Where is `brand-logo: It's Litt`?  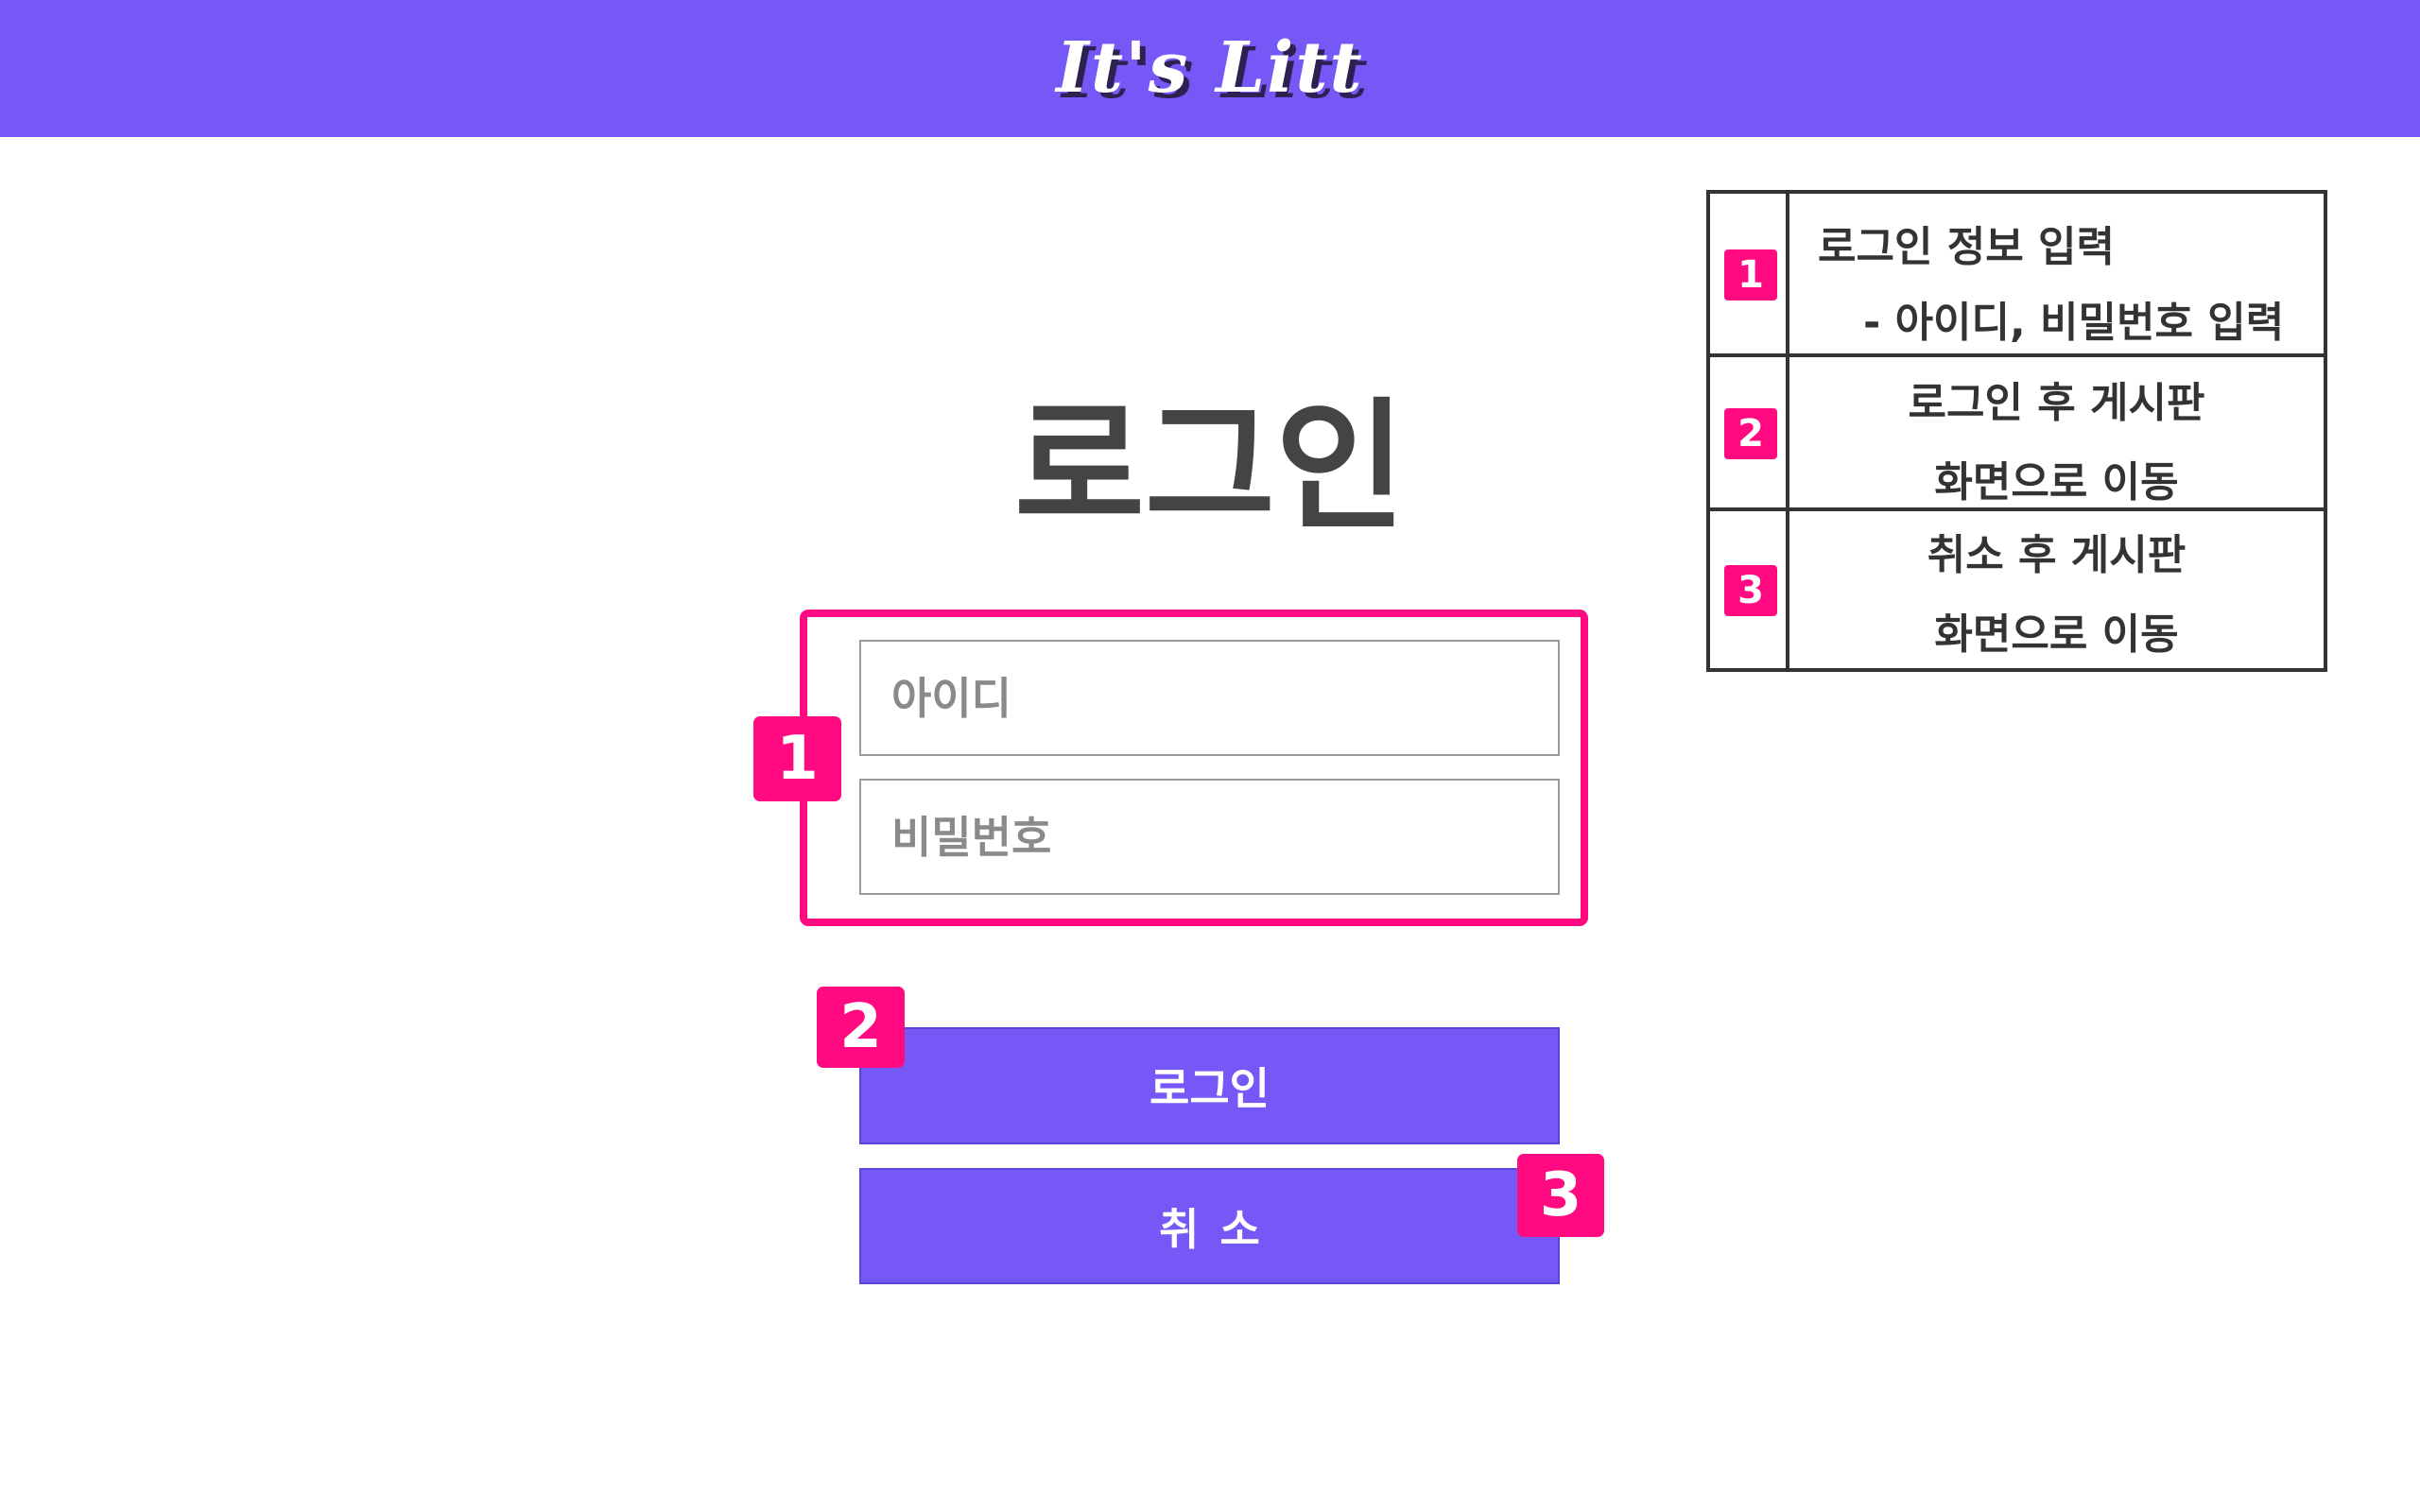
brand-logo: It's Litt is located at coordinates (1210, 68).